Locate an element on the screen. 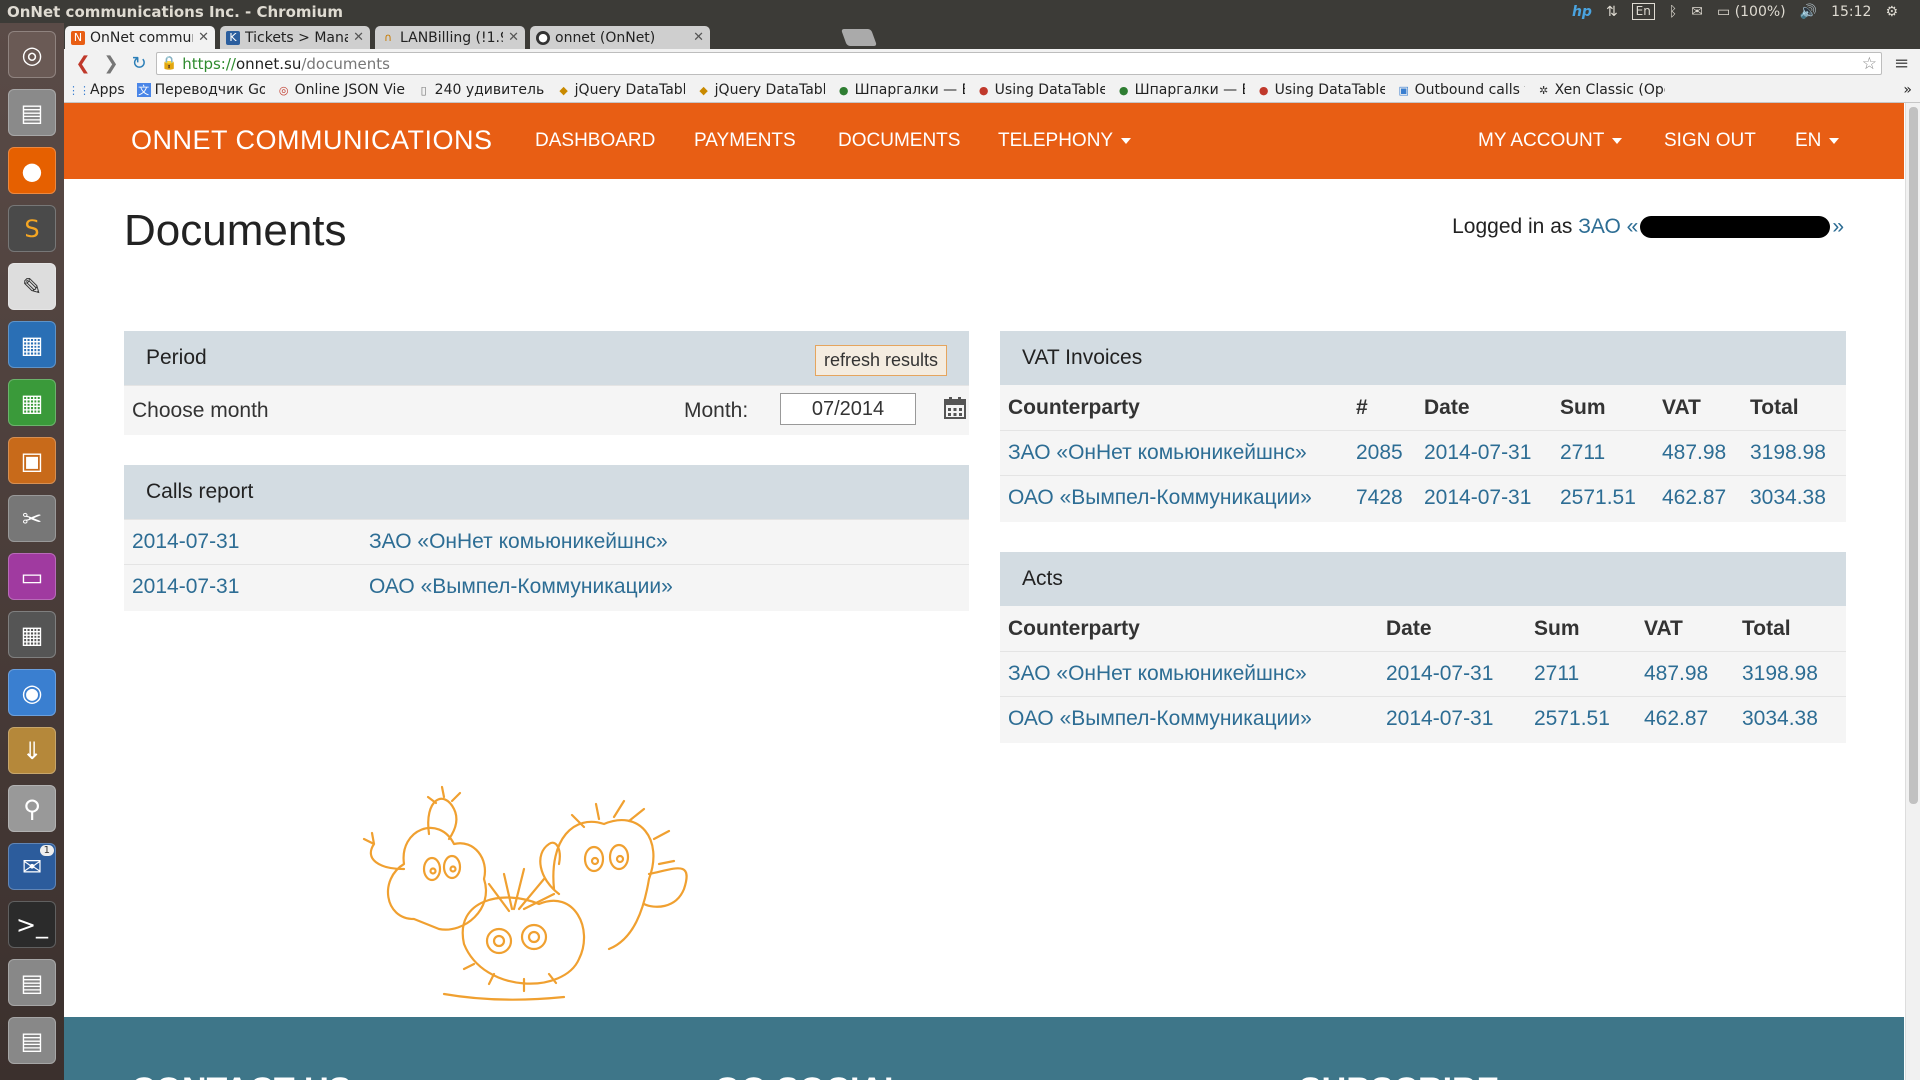 The height and width of the screenshot is (1080, 1920). bookmark-item: ▯ 240 удивительны is located at coordinates (481, 90).